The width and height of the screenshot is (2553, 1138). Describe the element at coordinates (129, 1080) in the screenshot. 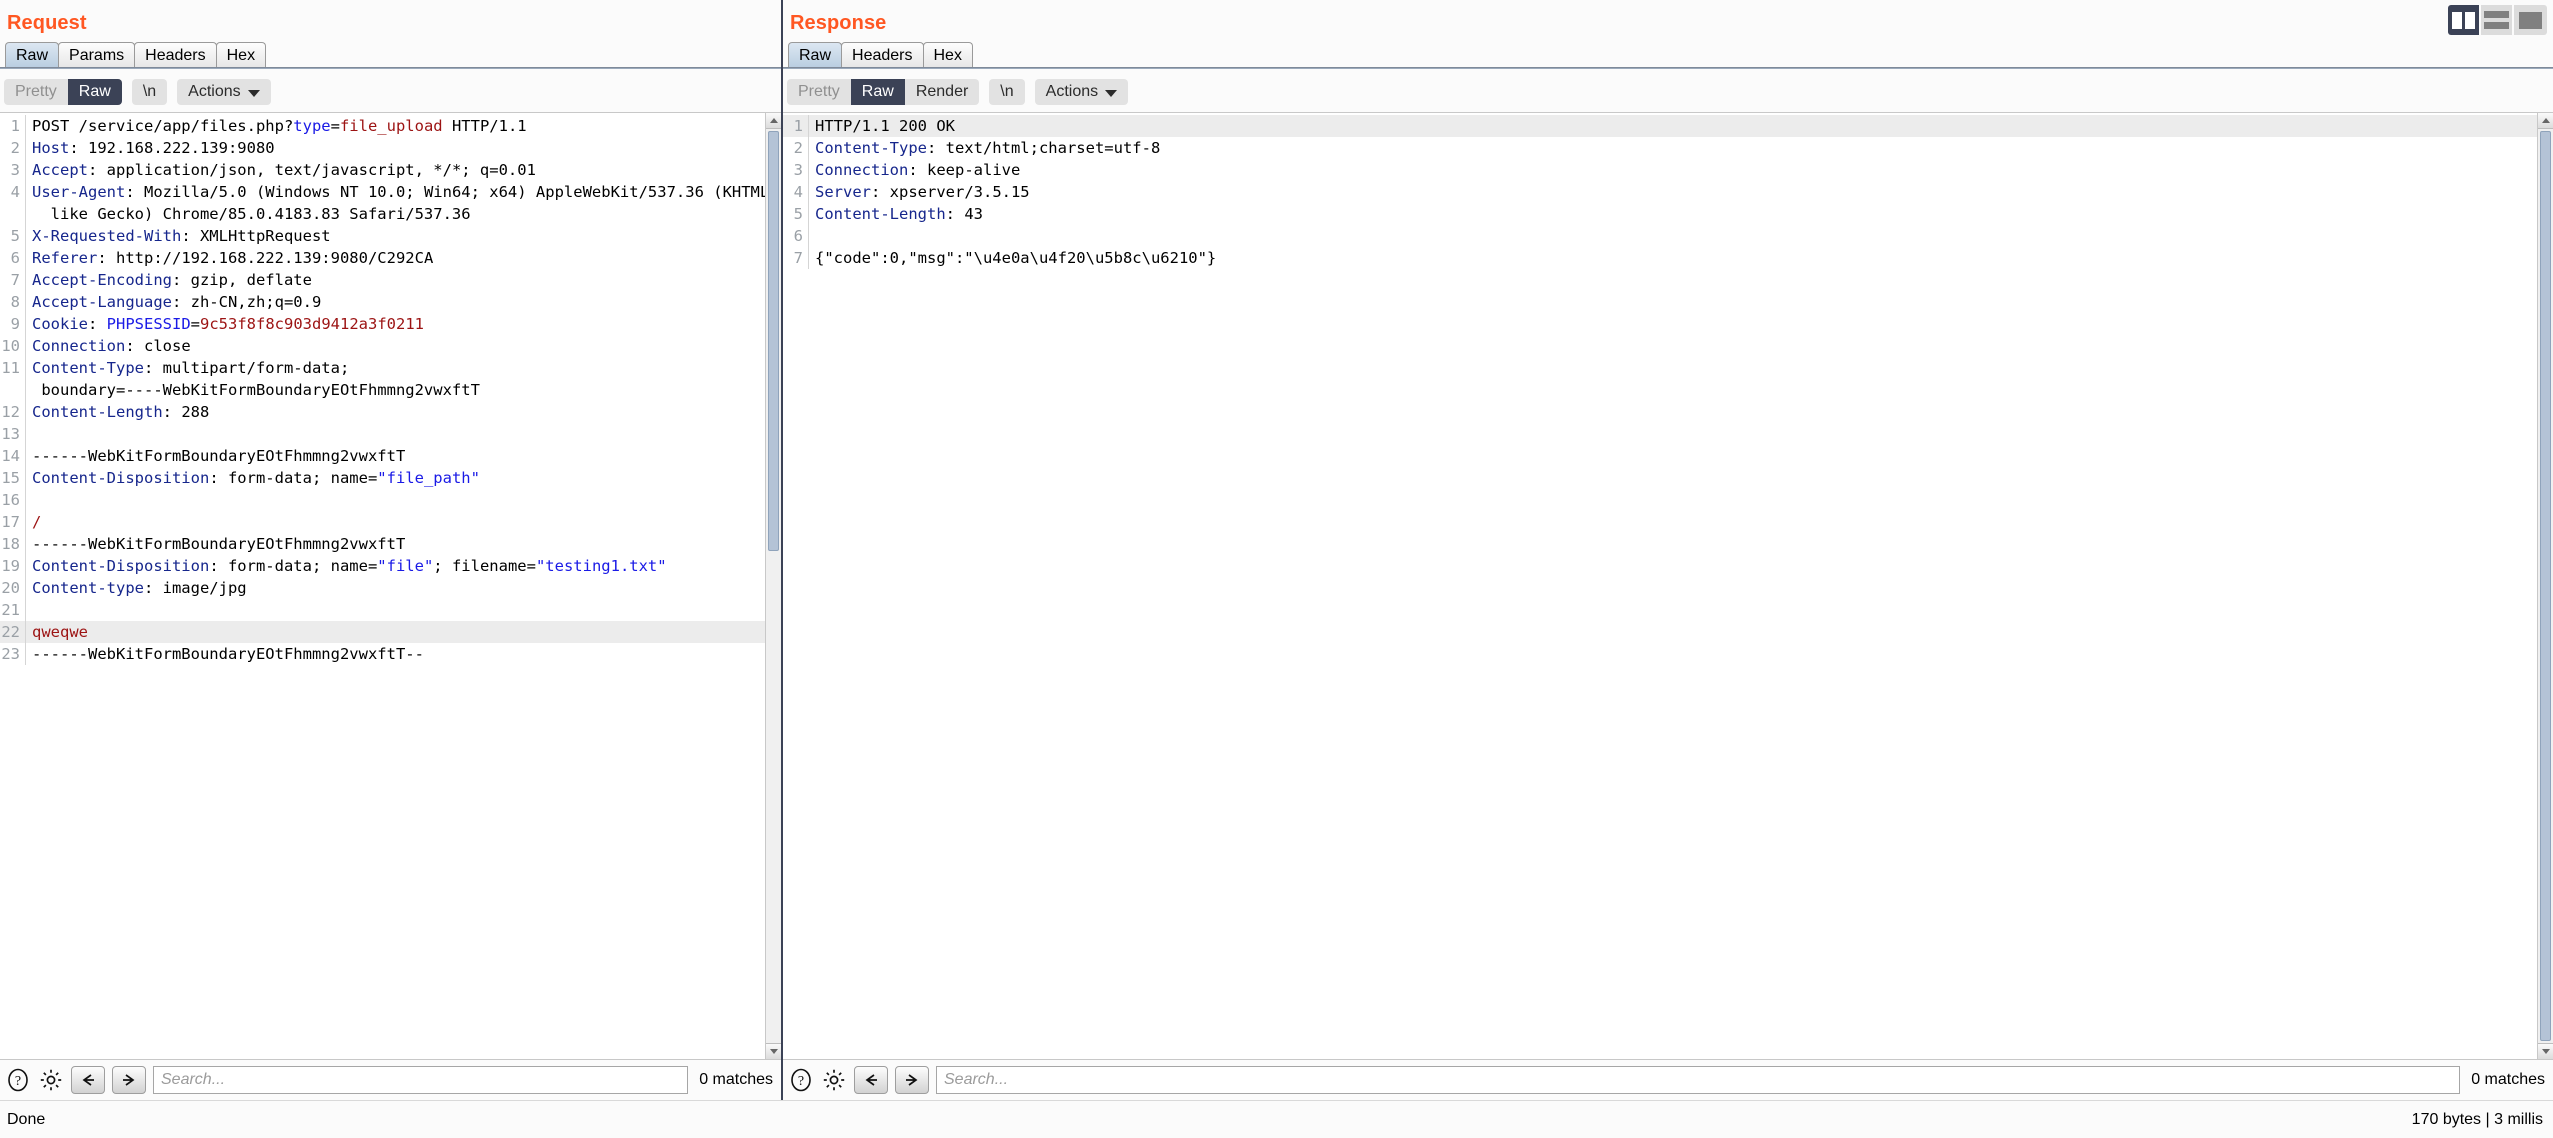

I see `request-search-next-button` at that location.